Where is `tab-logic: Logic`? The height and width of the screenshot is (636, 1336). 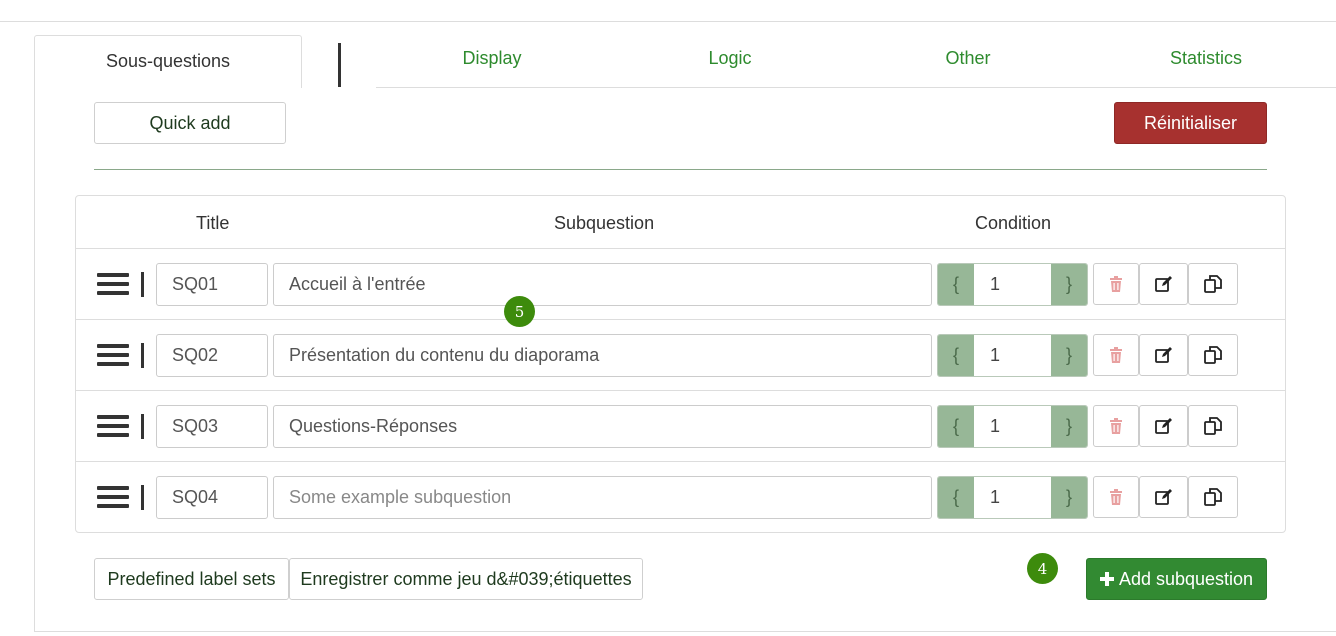 tab-logic: Logic is located at coordinates (730, 58).